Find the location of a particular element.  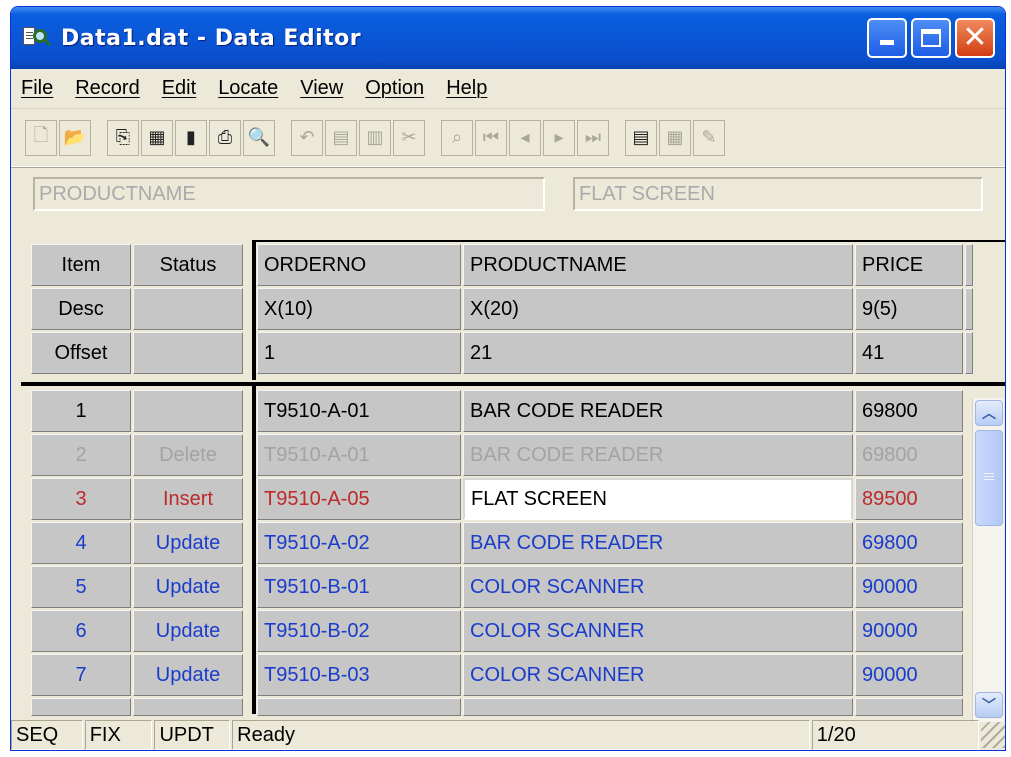

copy-record-button: ⎘ is located at coordinates (123, 137).